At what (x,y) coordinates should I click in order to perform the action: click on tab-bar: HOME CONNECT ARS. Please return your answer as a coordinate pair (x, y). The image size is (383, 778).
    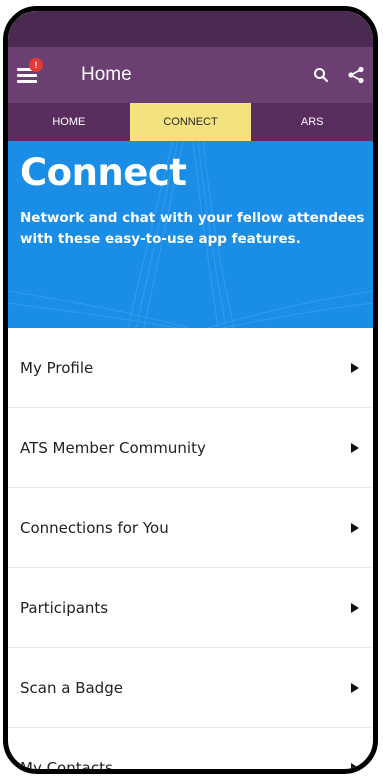
    Looking at the image, I should click on (190, 122).